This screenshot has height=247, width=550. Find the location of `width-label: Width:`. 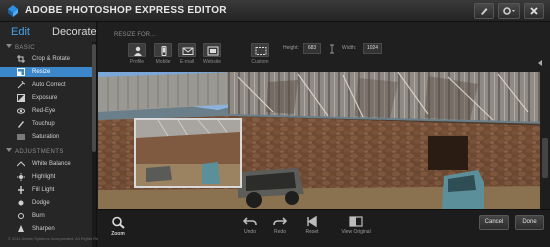

width-label: Width: is located at coordinates (349, 48).